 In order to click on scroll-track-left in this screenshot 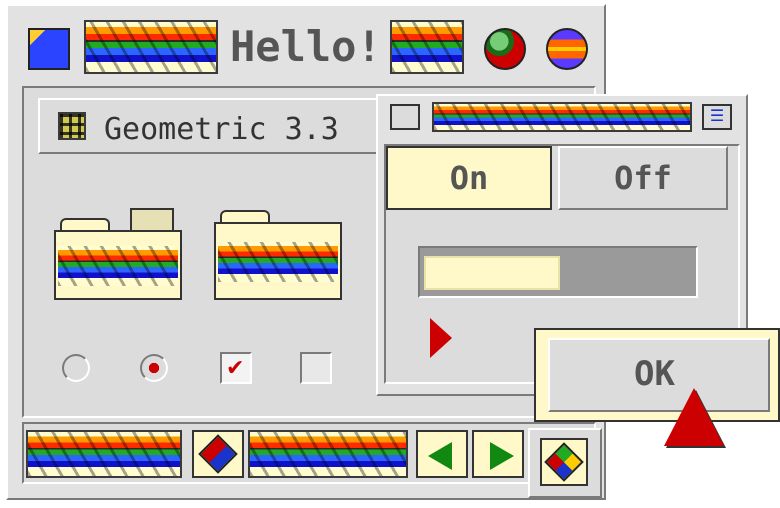, I will do `click(104, 454)`.